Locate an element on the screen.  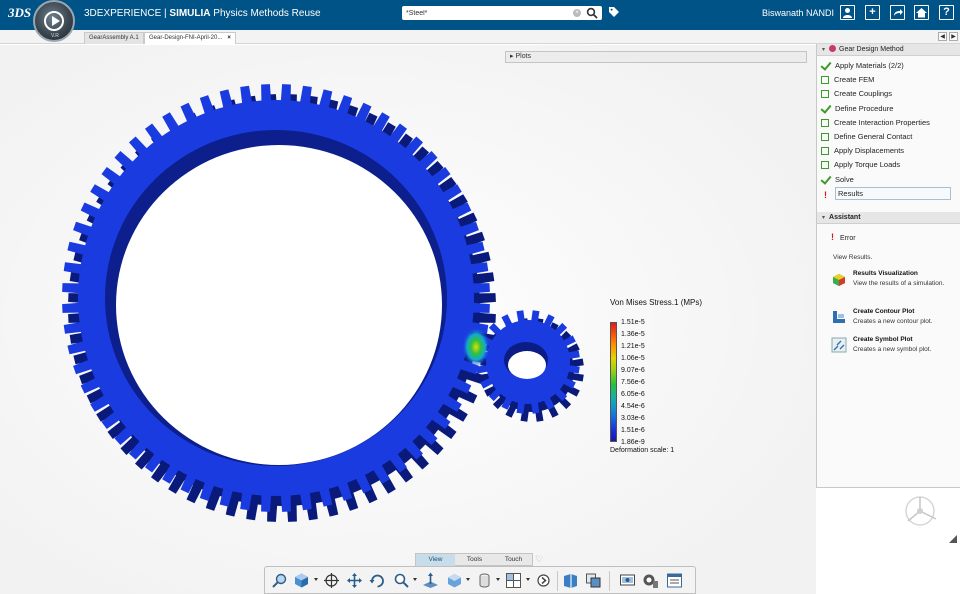
pinion-bore is located at coordinates (527, 365).